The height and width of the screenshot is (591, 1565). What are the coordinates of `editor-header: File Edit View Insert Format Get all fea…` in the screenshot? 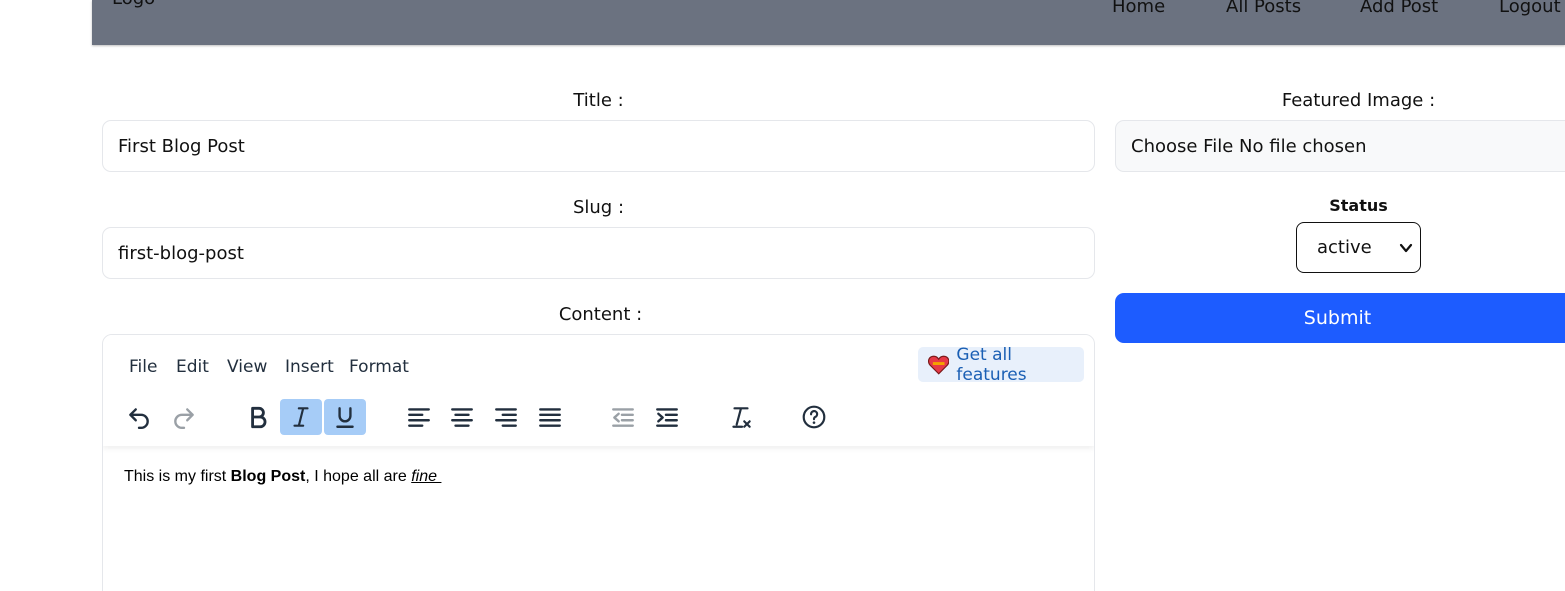 It's located at (598, 390).